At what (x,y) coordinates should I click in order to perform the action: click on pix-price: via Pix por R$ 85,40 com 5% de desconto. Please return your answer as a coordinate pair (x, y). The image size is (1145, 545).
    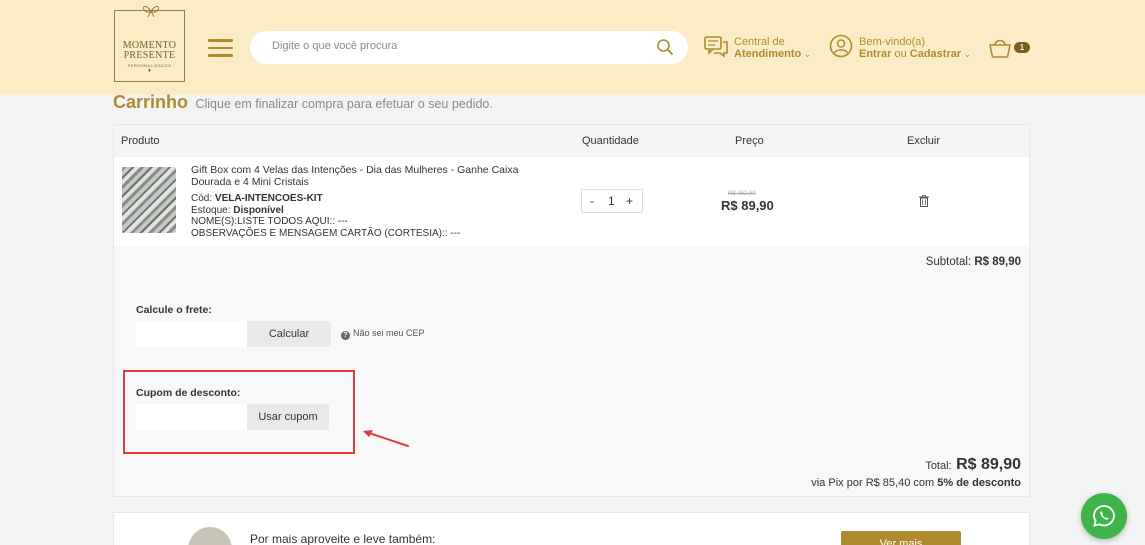
    Looking at the image, I should click on (916, 483).